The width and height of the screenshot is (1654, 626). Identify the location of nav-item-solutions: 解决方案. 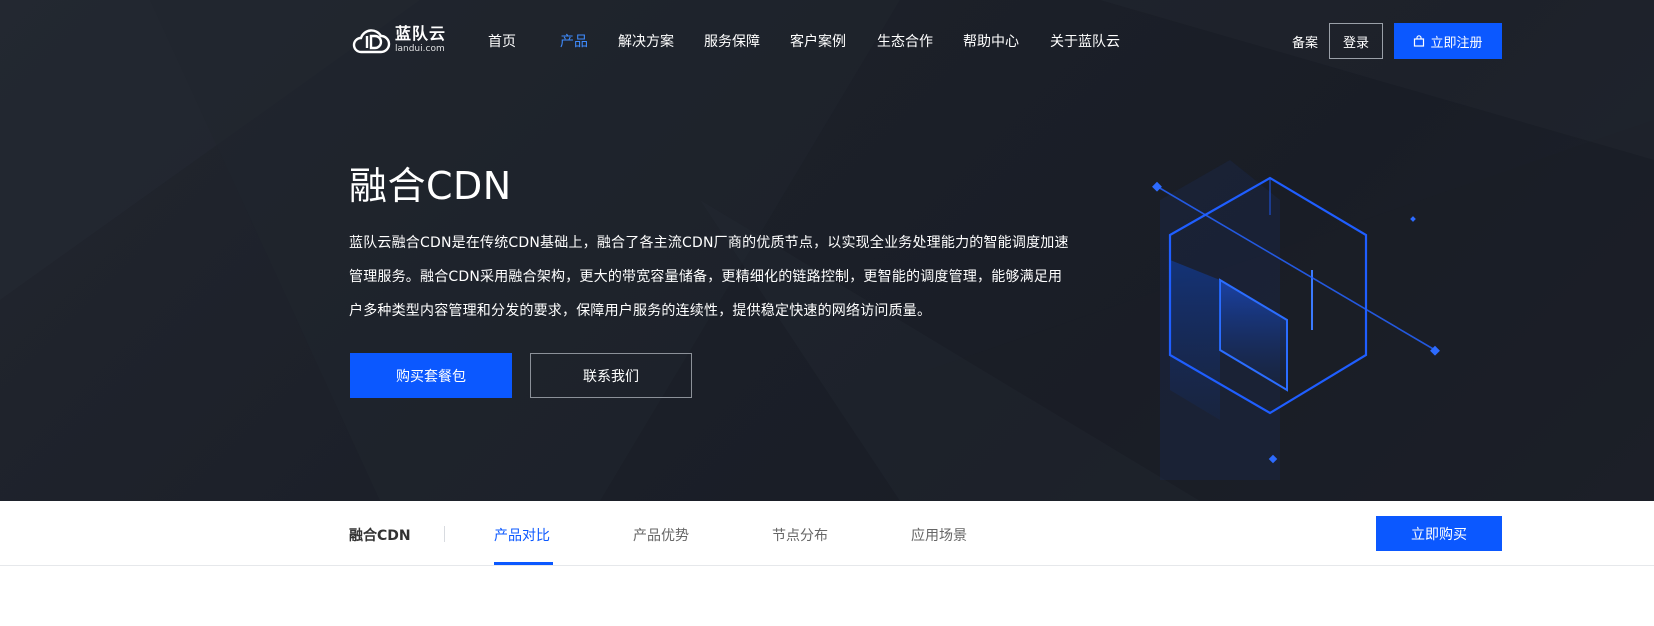
(646, 41).